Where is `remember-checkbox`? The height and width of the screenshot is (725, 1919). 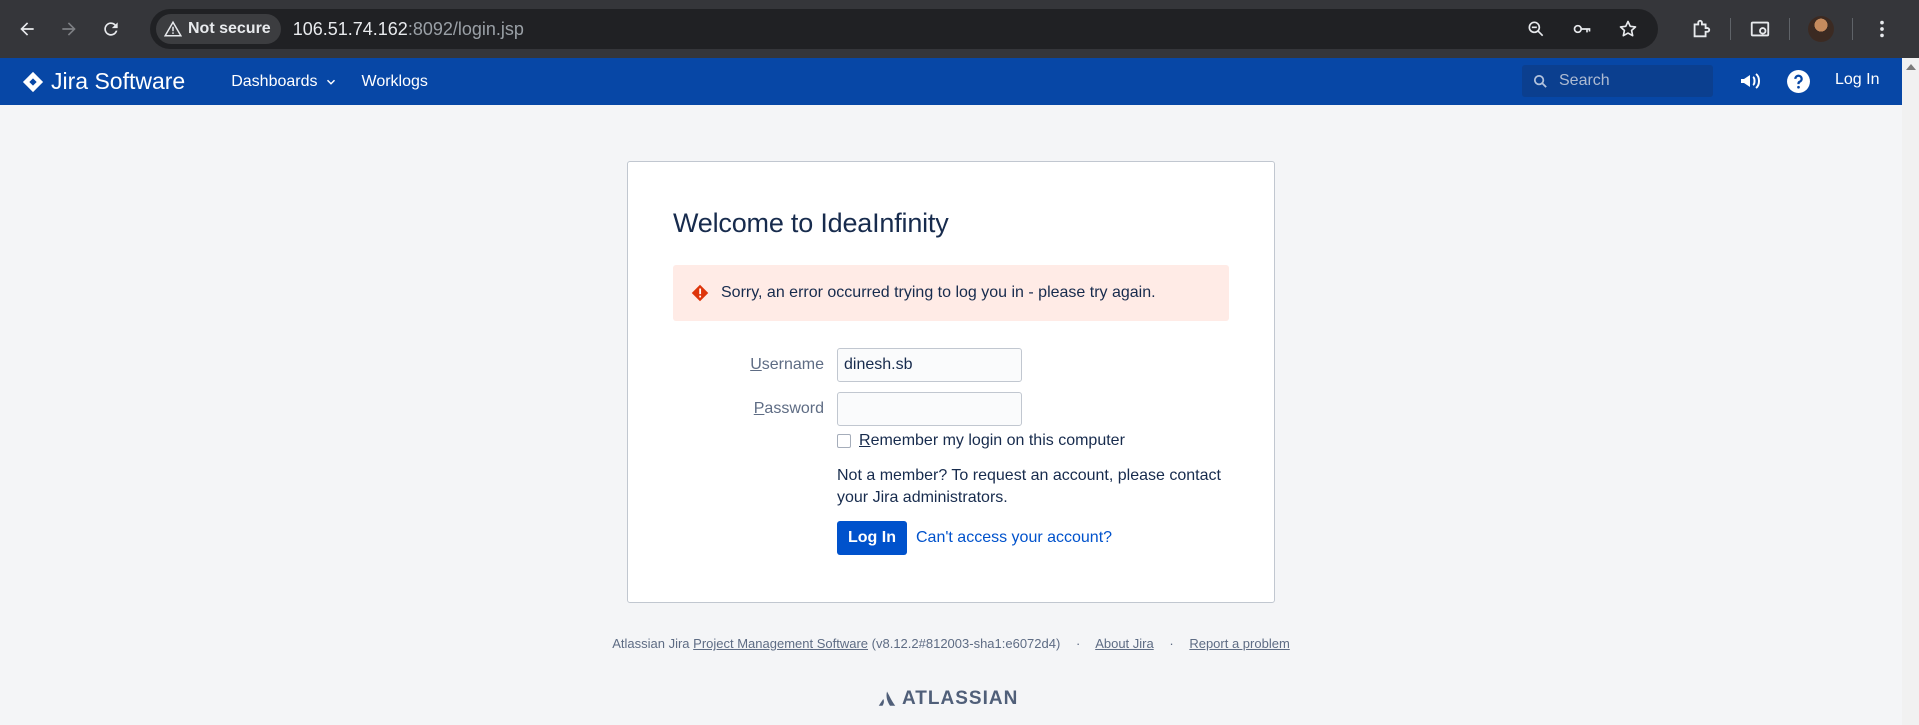
remember-checkbox is located at coordinates (844, 441).